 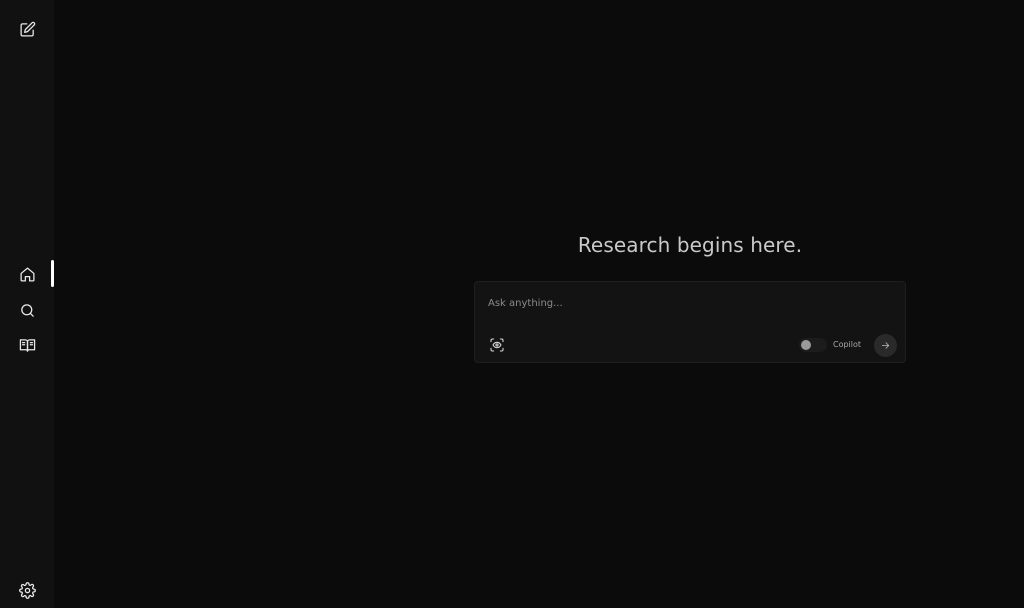 I want to click on focus-eye-icon, so click(x=497, y=345).